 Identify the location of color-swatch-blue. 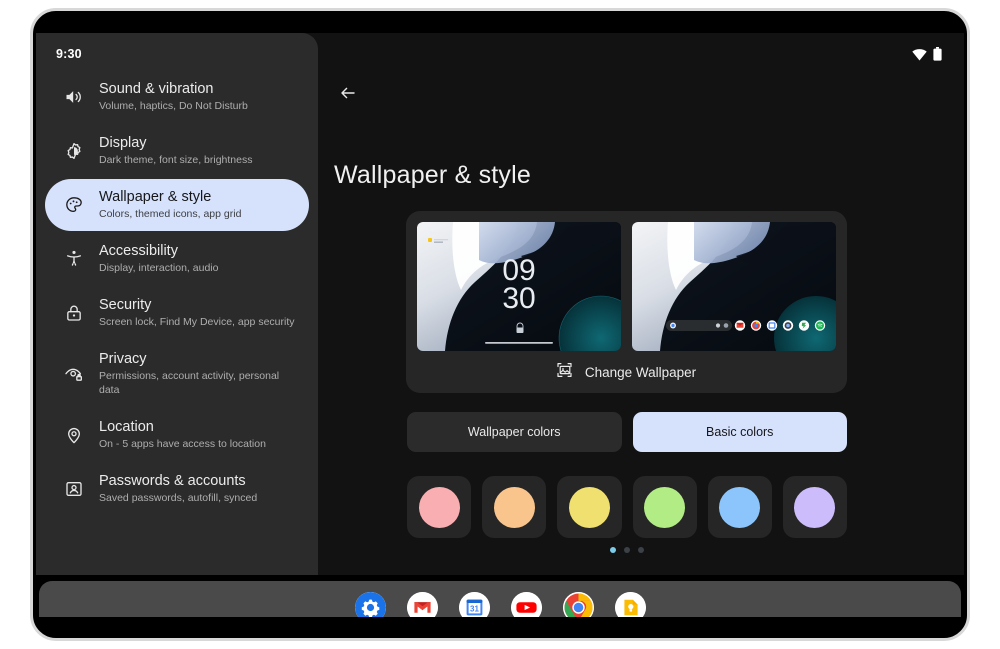
(739, 507).